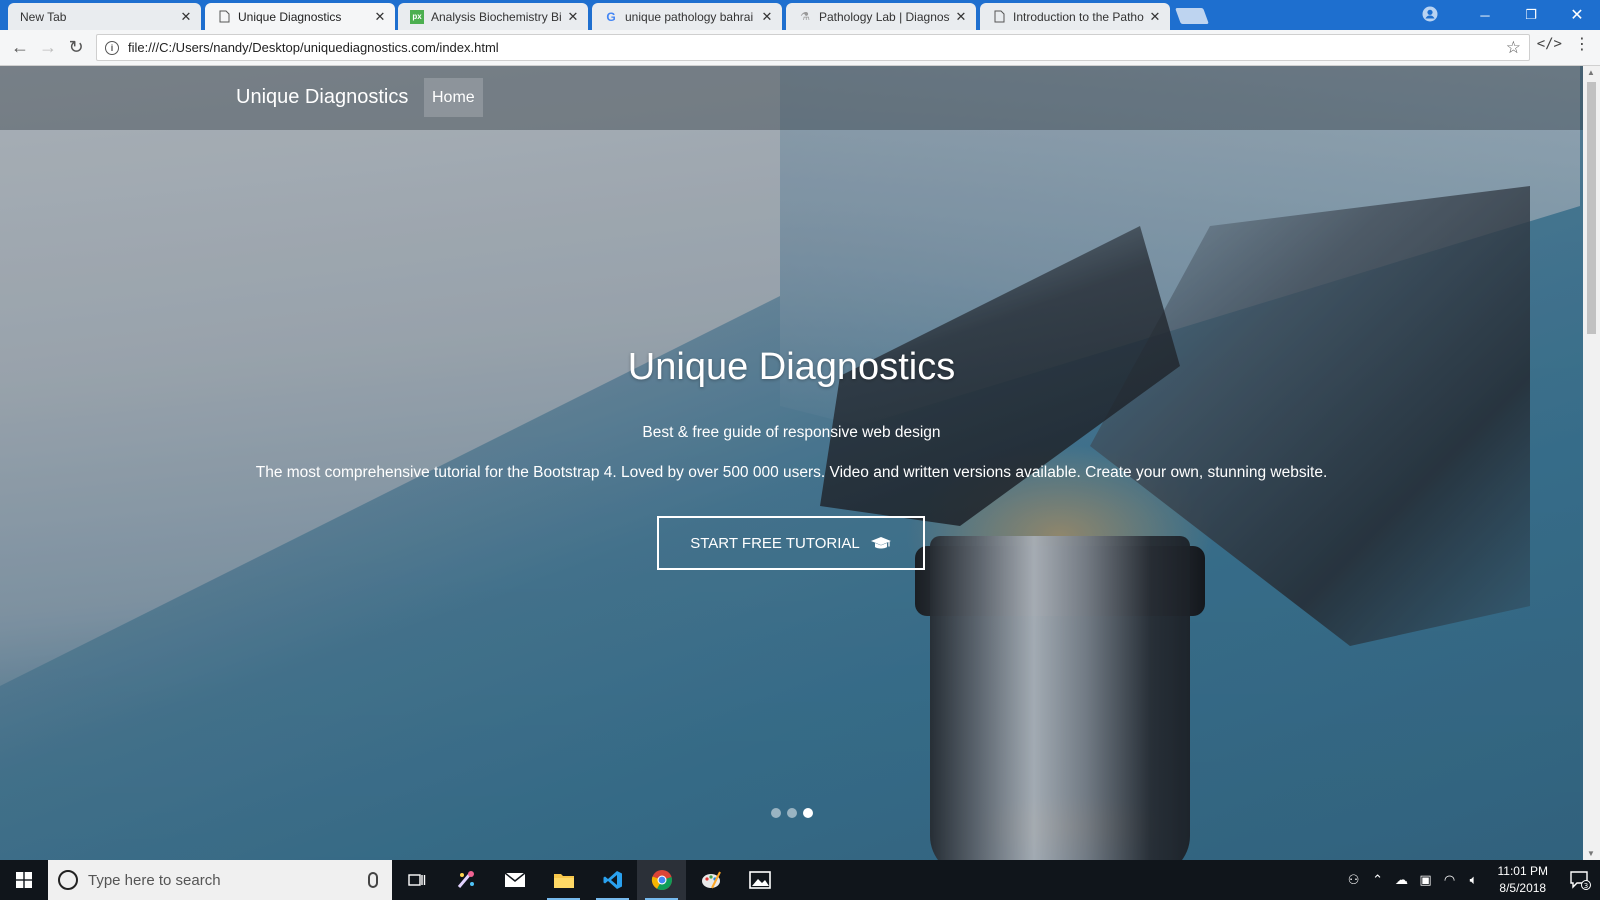  Describe the element at coordinates (1523, 888) in the screenshot. I see `clock-date: 8/5/2018` at that location.